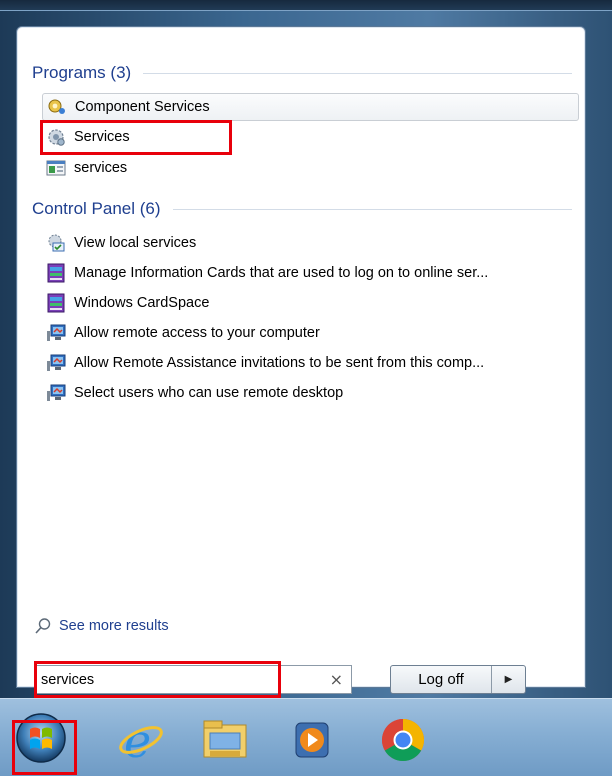 This screenshot has height=776, width=612. Describe the element at coordinates (357, 73) in the screenshot. I see `programs-header-divider` at that location.